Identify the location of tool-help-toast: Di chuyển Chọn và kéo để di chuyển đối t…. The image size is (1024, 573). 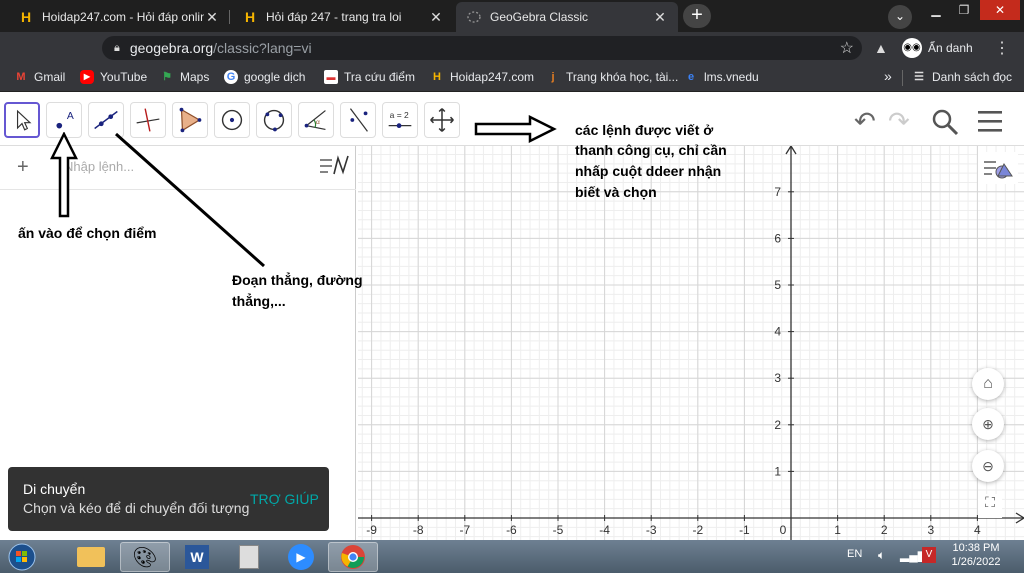
(168, 499).